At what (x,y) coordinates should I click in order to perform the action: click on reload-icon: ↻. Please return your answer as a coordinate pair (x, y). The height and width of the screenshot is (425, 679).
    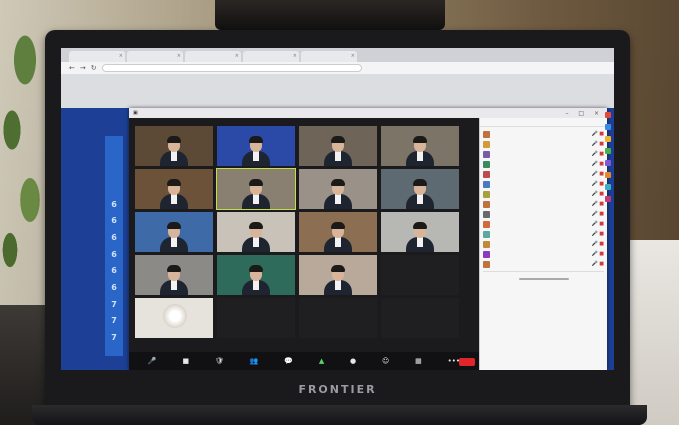
    Looking at the image, I should click on (94, 68).